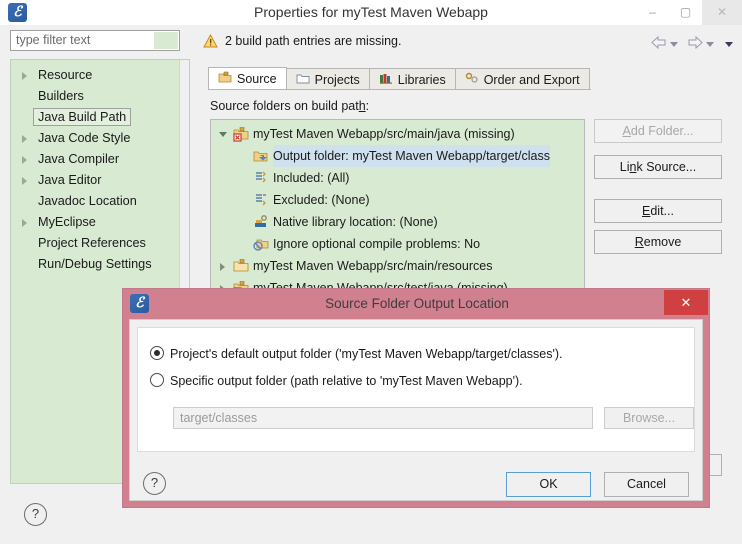 The image size is (742, 544). I want to click on tab-underline, so click(399, 89).